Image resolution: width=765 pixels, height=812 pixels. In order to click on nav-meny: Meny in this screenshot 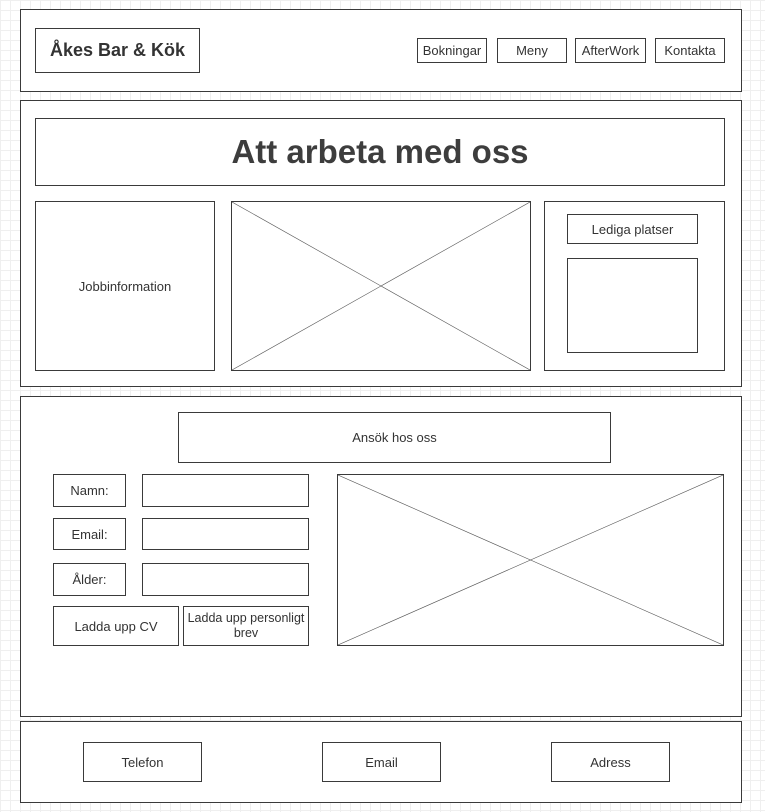, I will do `click(532, 50)`.